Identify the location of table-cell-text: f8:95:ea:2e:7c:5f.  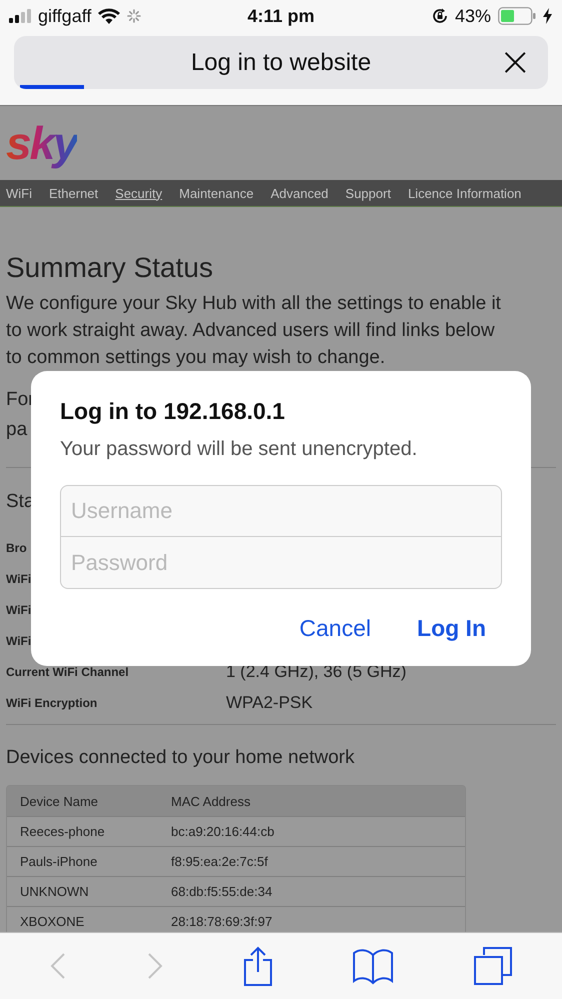
(219, 861).